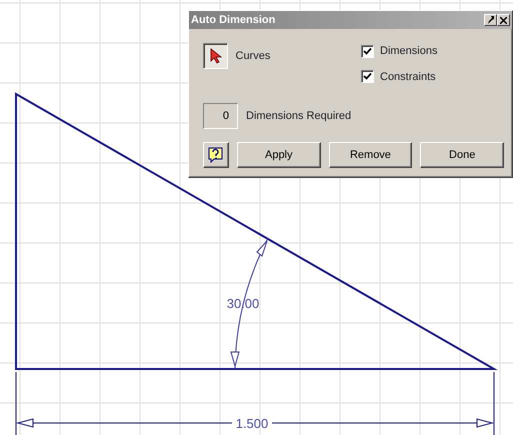 The width and height of the screenshot is (513, 435). Describe the element at coordinates (370, 155) in the screenshot. I see `action-button: Remove` at that location.